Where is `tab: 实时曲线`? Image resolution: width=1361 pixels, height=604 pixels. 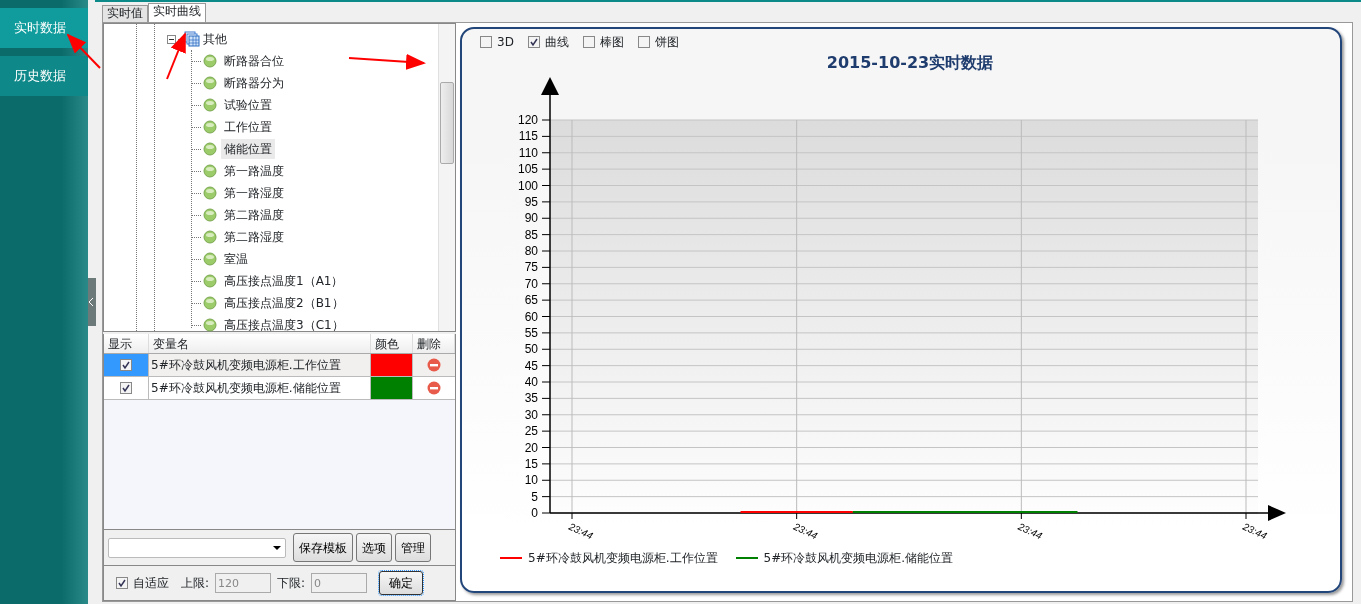 tab: 实时曲线 is located at coordinates (177, 12).